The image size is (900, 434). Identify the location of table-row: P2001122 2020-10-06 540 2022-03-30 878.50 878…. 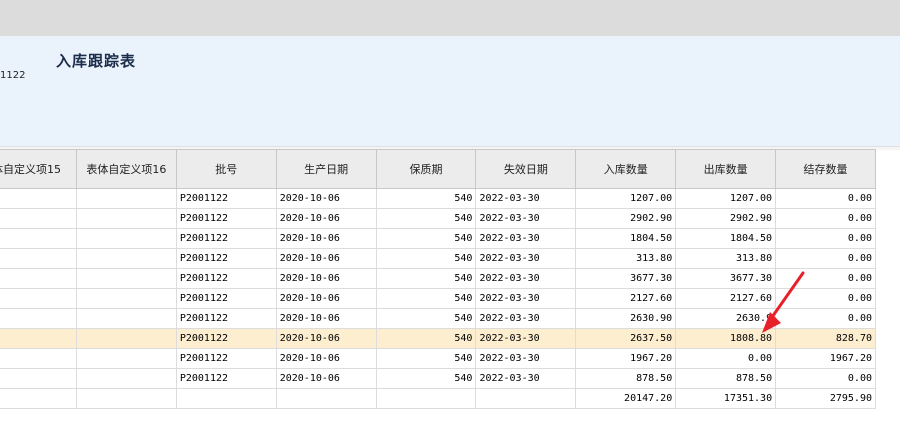
(438, 378).